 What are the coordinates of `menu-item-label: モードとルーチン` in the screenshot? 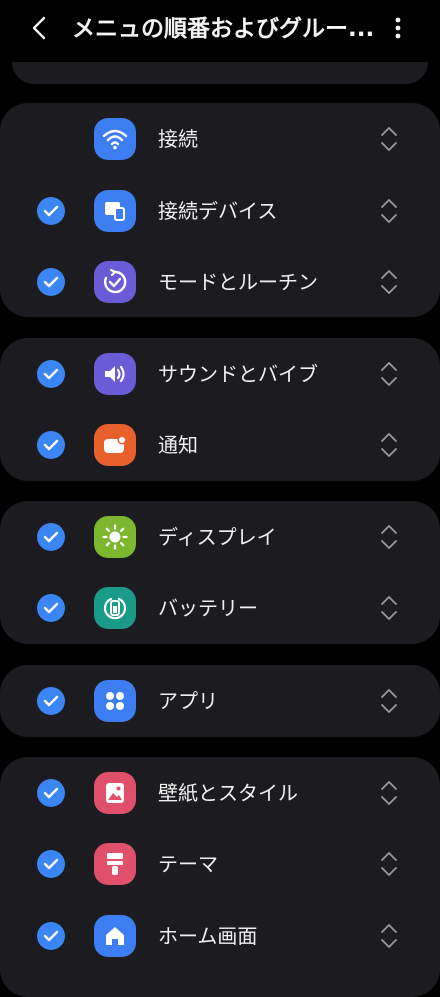 It's located at (238, 282).